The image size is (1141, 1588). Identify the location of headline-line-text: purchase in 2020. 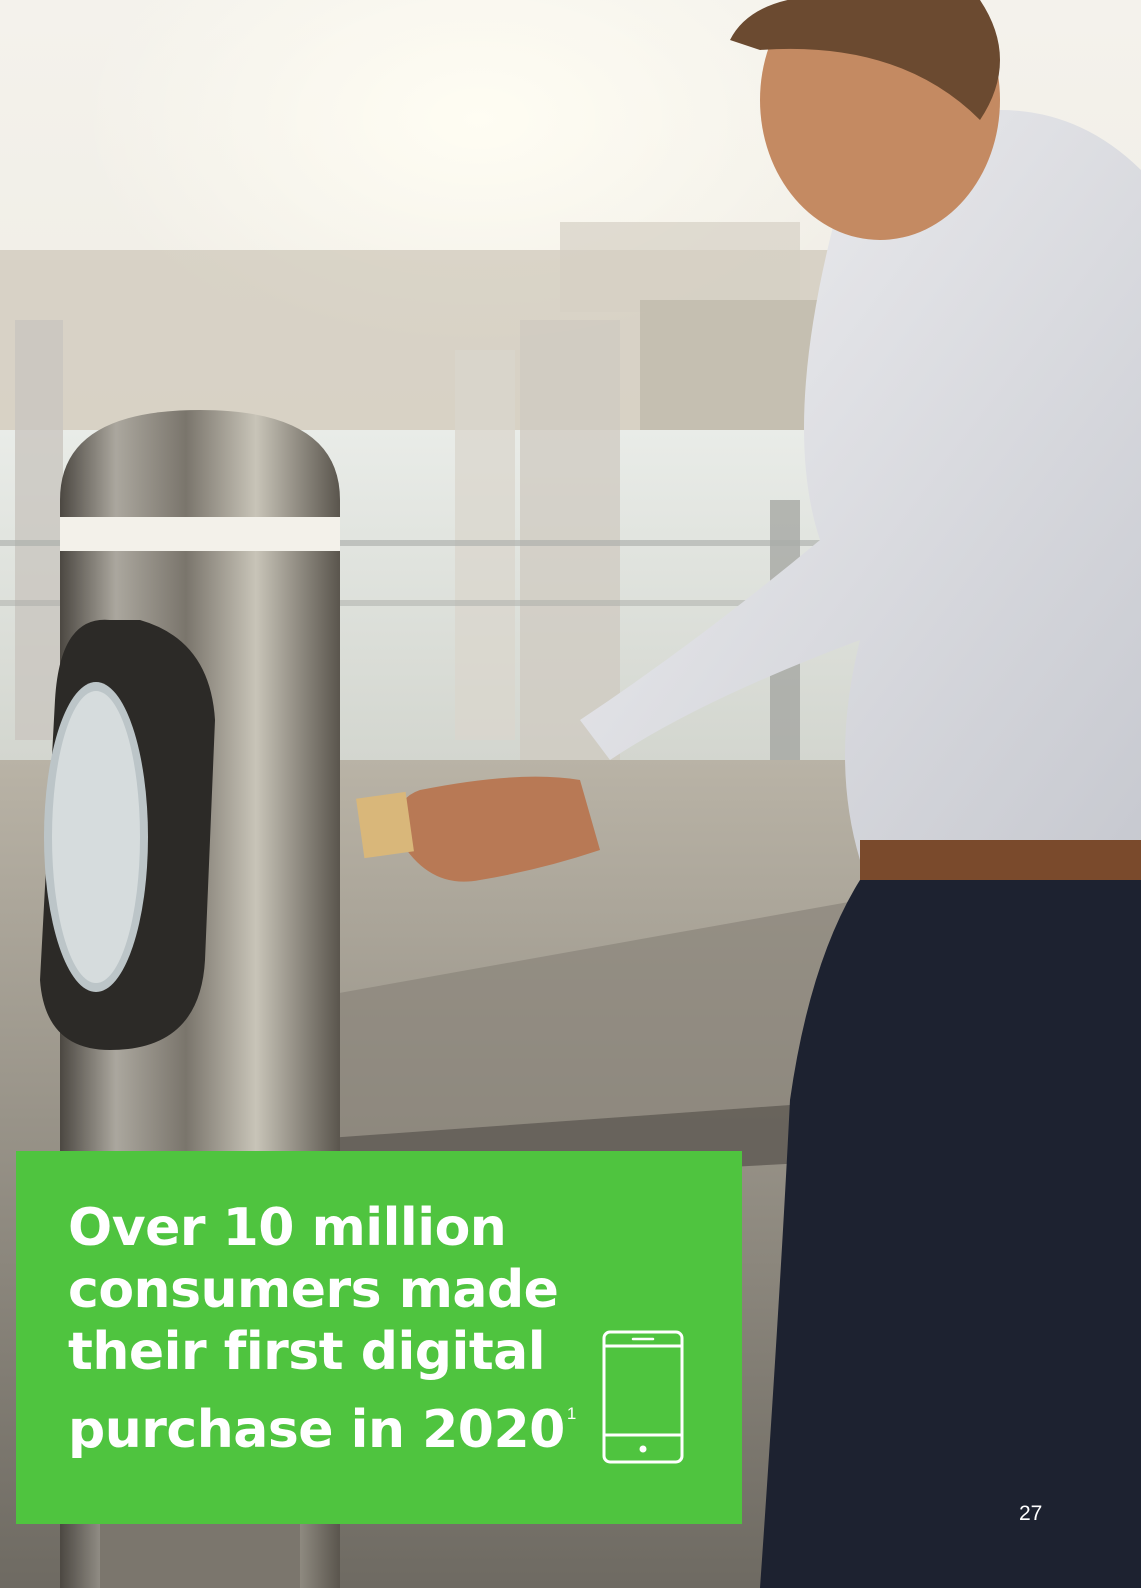
(316, 1430).